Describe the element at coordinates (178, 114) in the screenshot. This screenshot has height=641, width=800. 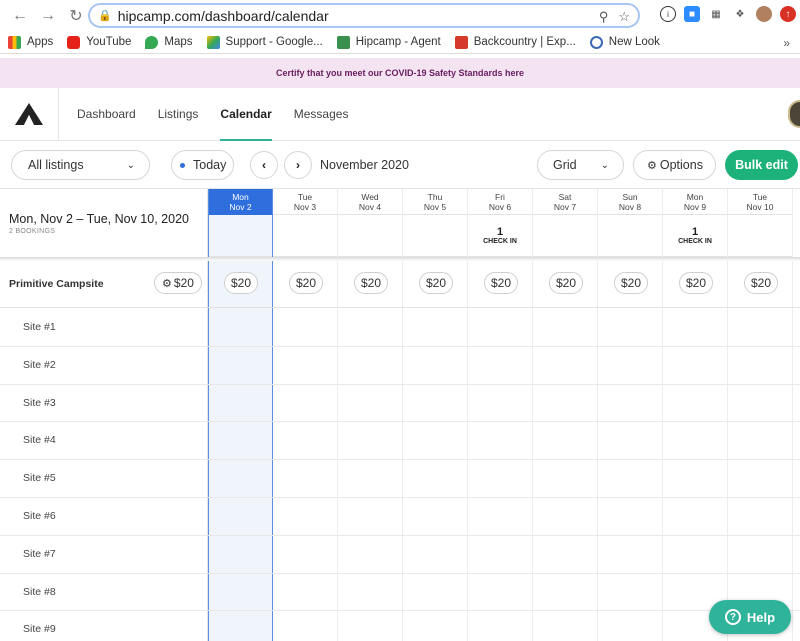
I see `nav-listings: Listings` at that location.